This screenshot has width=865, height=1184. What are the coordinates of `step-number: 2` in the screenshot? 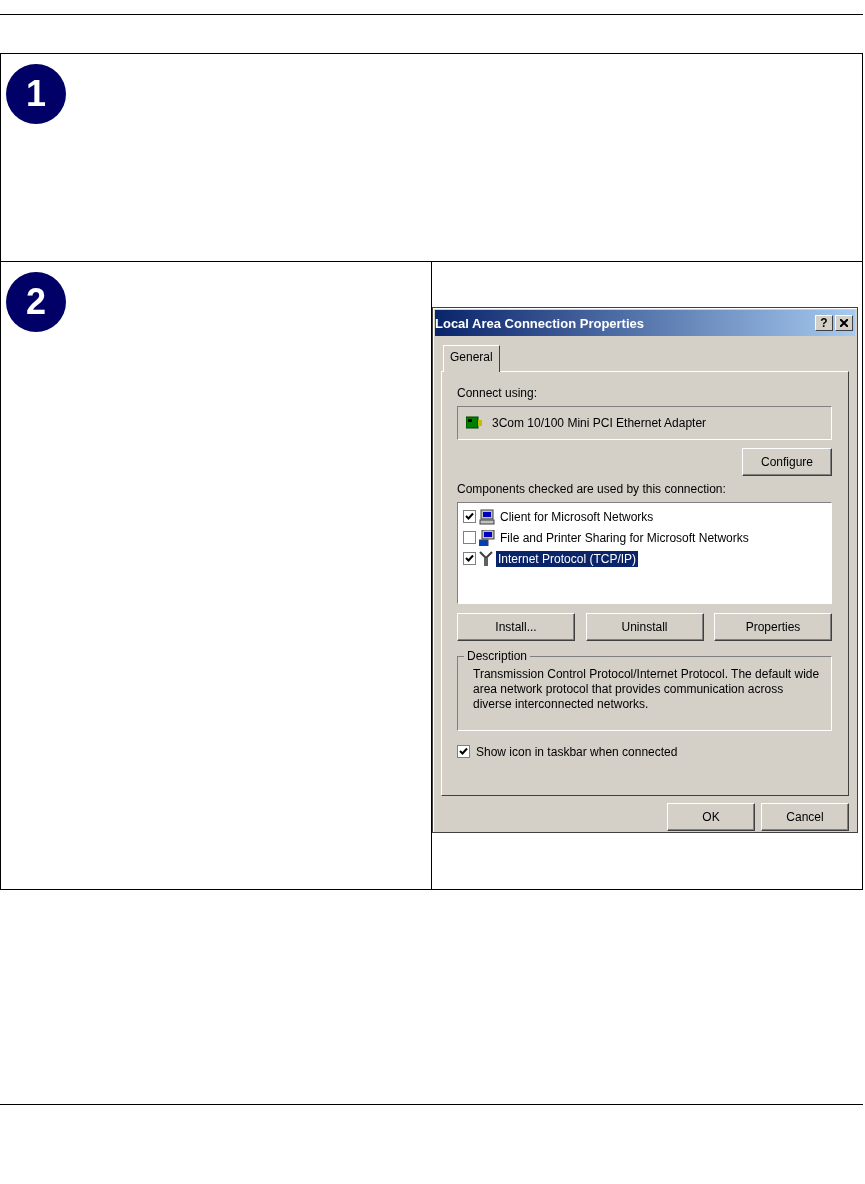 It's located at (36, 302).